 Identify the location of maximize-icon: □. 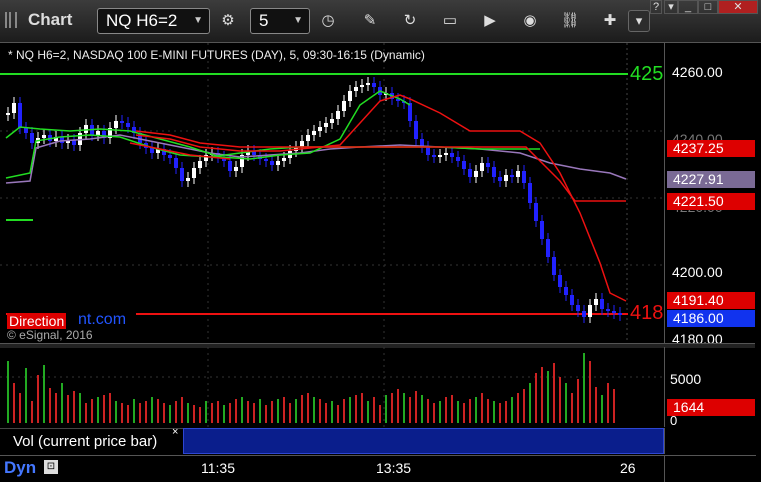
(708, 7).